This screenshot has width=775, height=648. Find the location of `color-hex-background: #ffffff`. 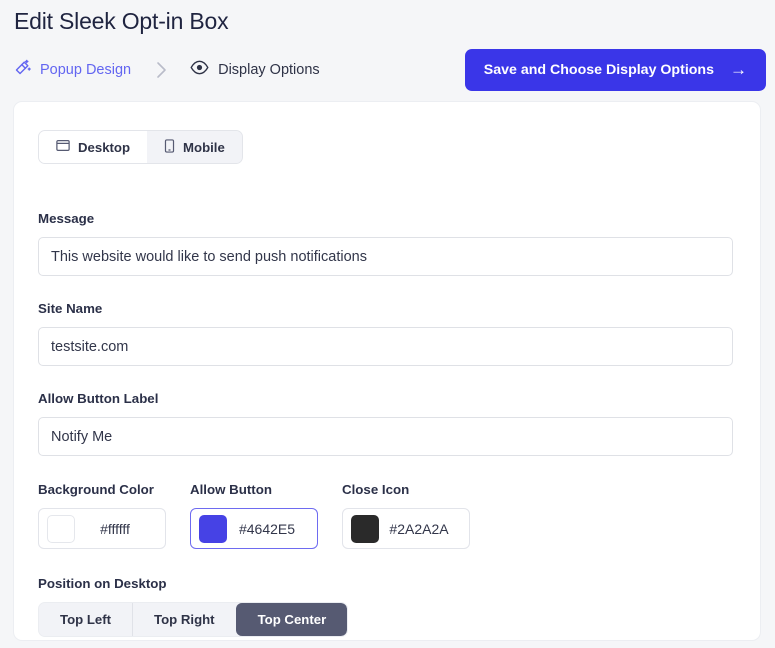

color-hex-background: #ffffff is located at coordinates (115, 528).